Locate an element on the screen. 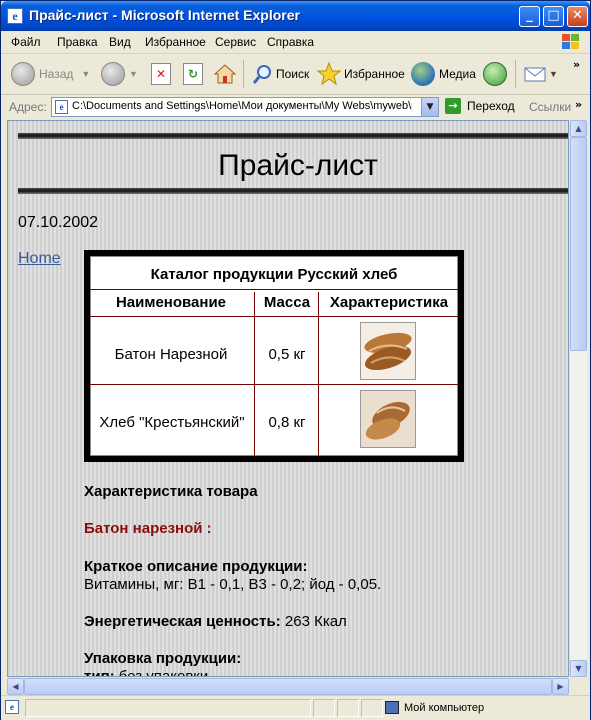 The image size is (591, 720). security-zone: Мой компьютер is located at coordinates (434, 707).